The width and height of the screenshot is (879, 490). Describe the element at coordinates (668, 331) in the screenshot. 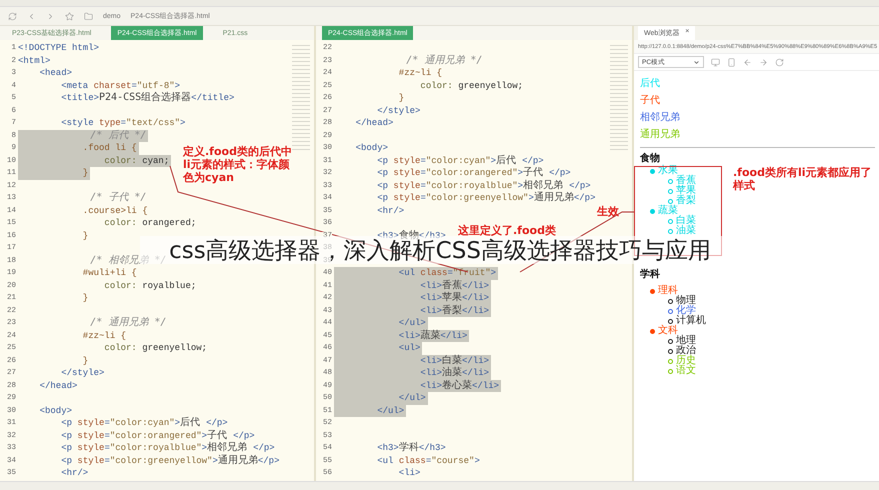

I see `list-item: 文科` at that location.